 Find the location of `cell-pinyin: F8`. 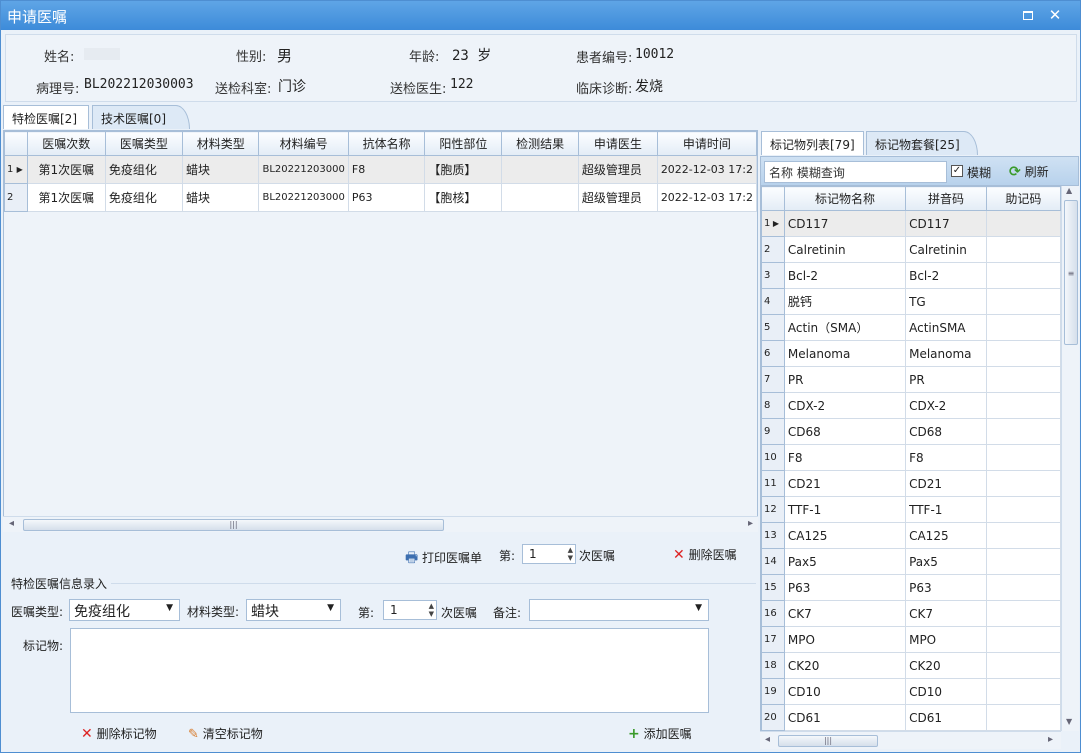

cell-pinyin: F8 is located at coordinates (946, 457).